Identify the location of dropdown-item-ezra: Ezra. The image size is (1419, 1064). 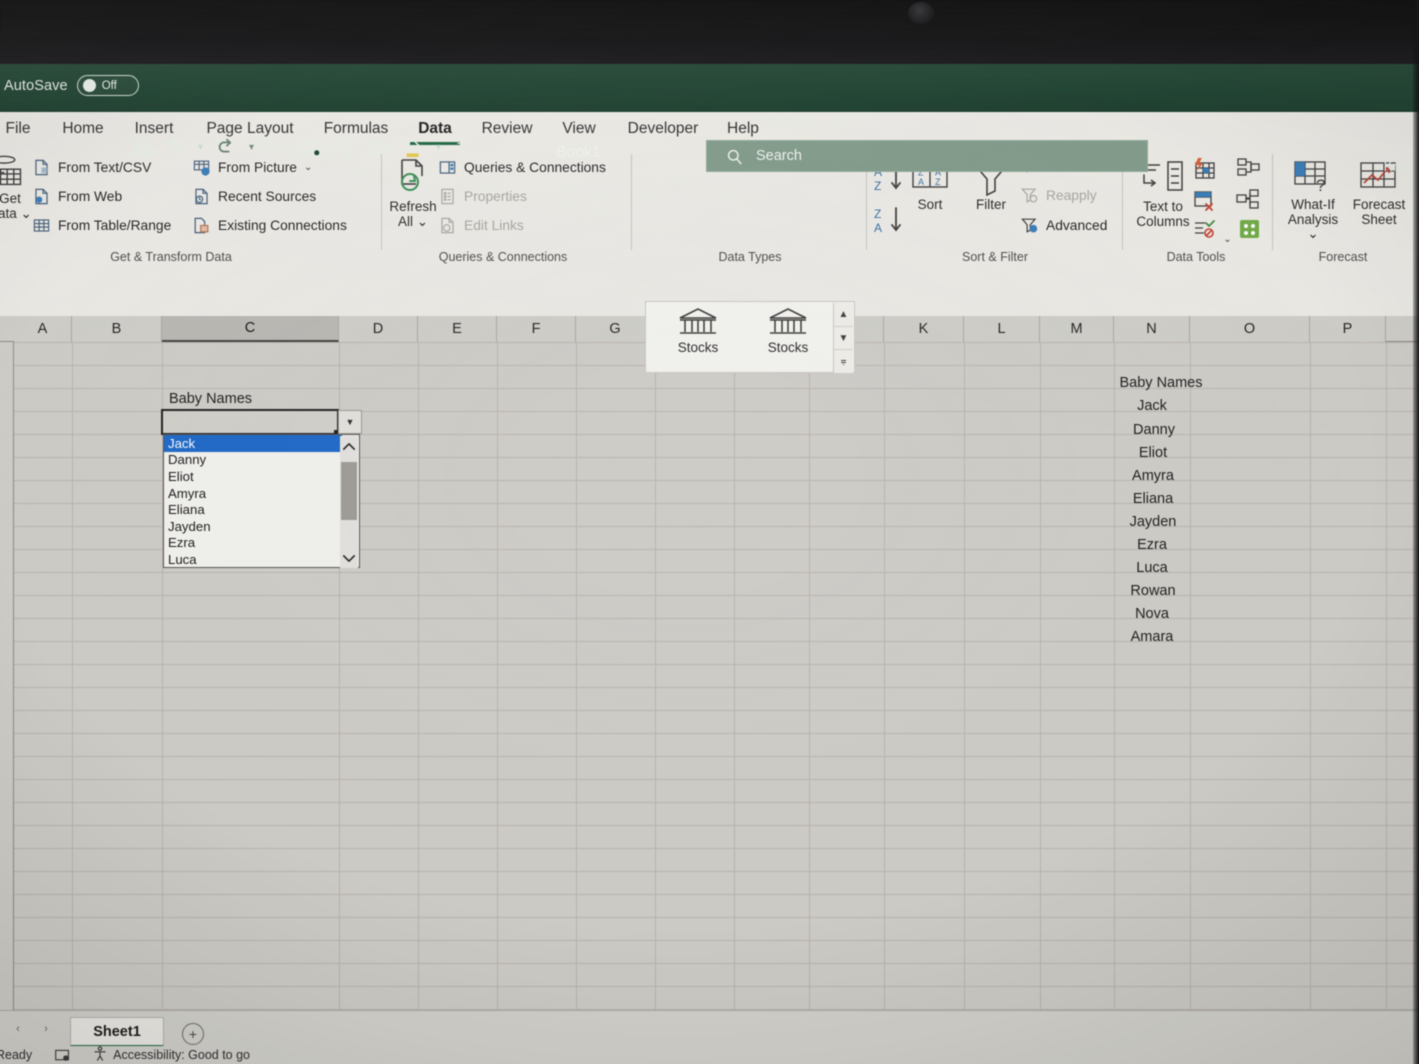
(253, 543).